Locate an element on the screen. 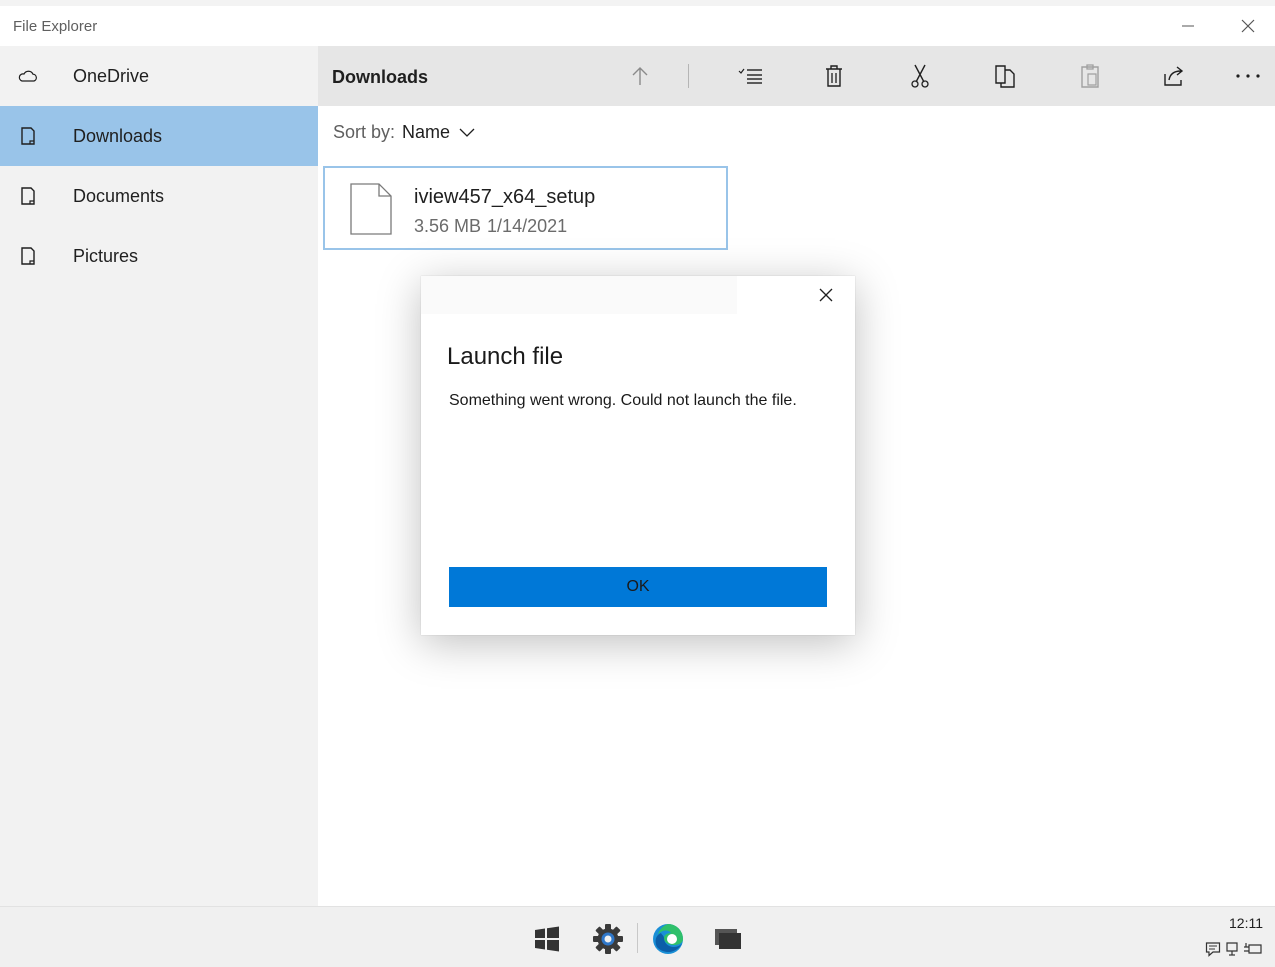 The width and height of the screenshot is (1275, 967). more-button is located at coordinates (1248, 76).